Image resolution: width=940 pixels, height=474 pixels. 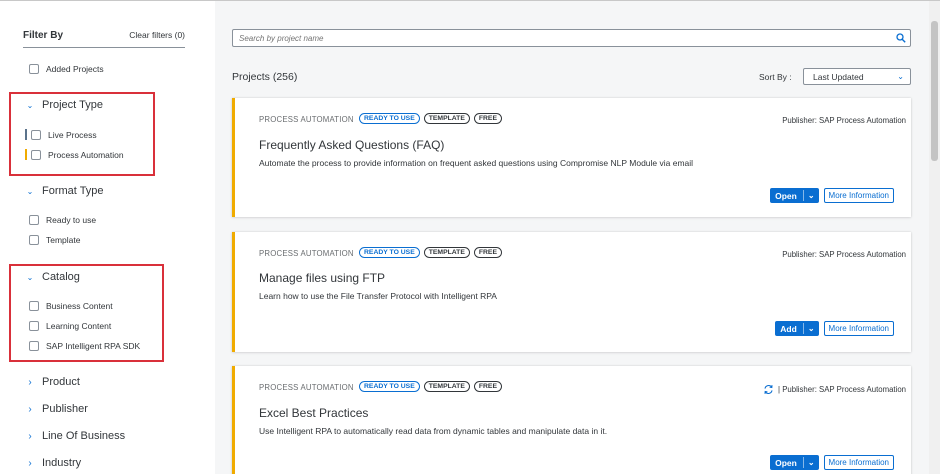 I want to click on line-of-business-group-header: › Line Of Business, so click(x=74, y=436).